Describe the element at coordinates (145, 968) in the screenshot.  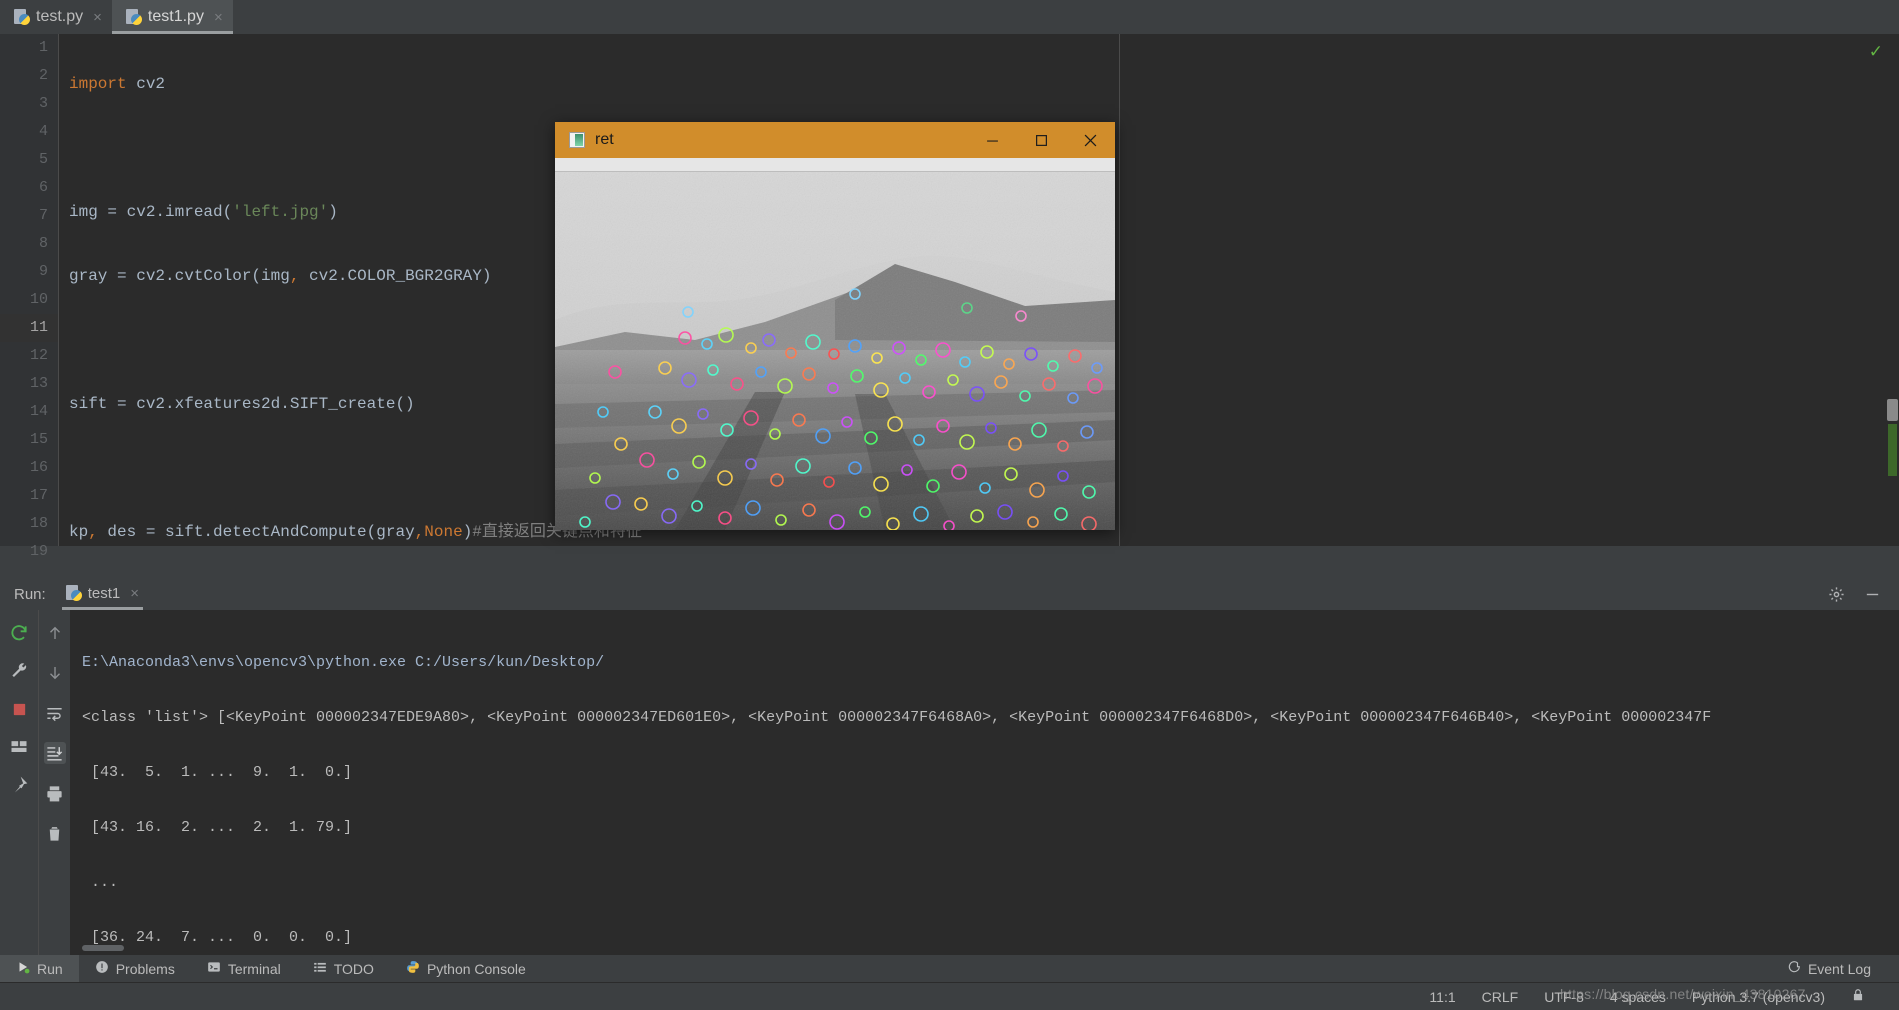
I see `bottom-tab-label: Problems` at that location.